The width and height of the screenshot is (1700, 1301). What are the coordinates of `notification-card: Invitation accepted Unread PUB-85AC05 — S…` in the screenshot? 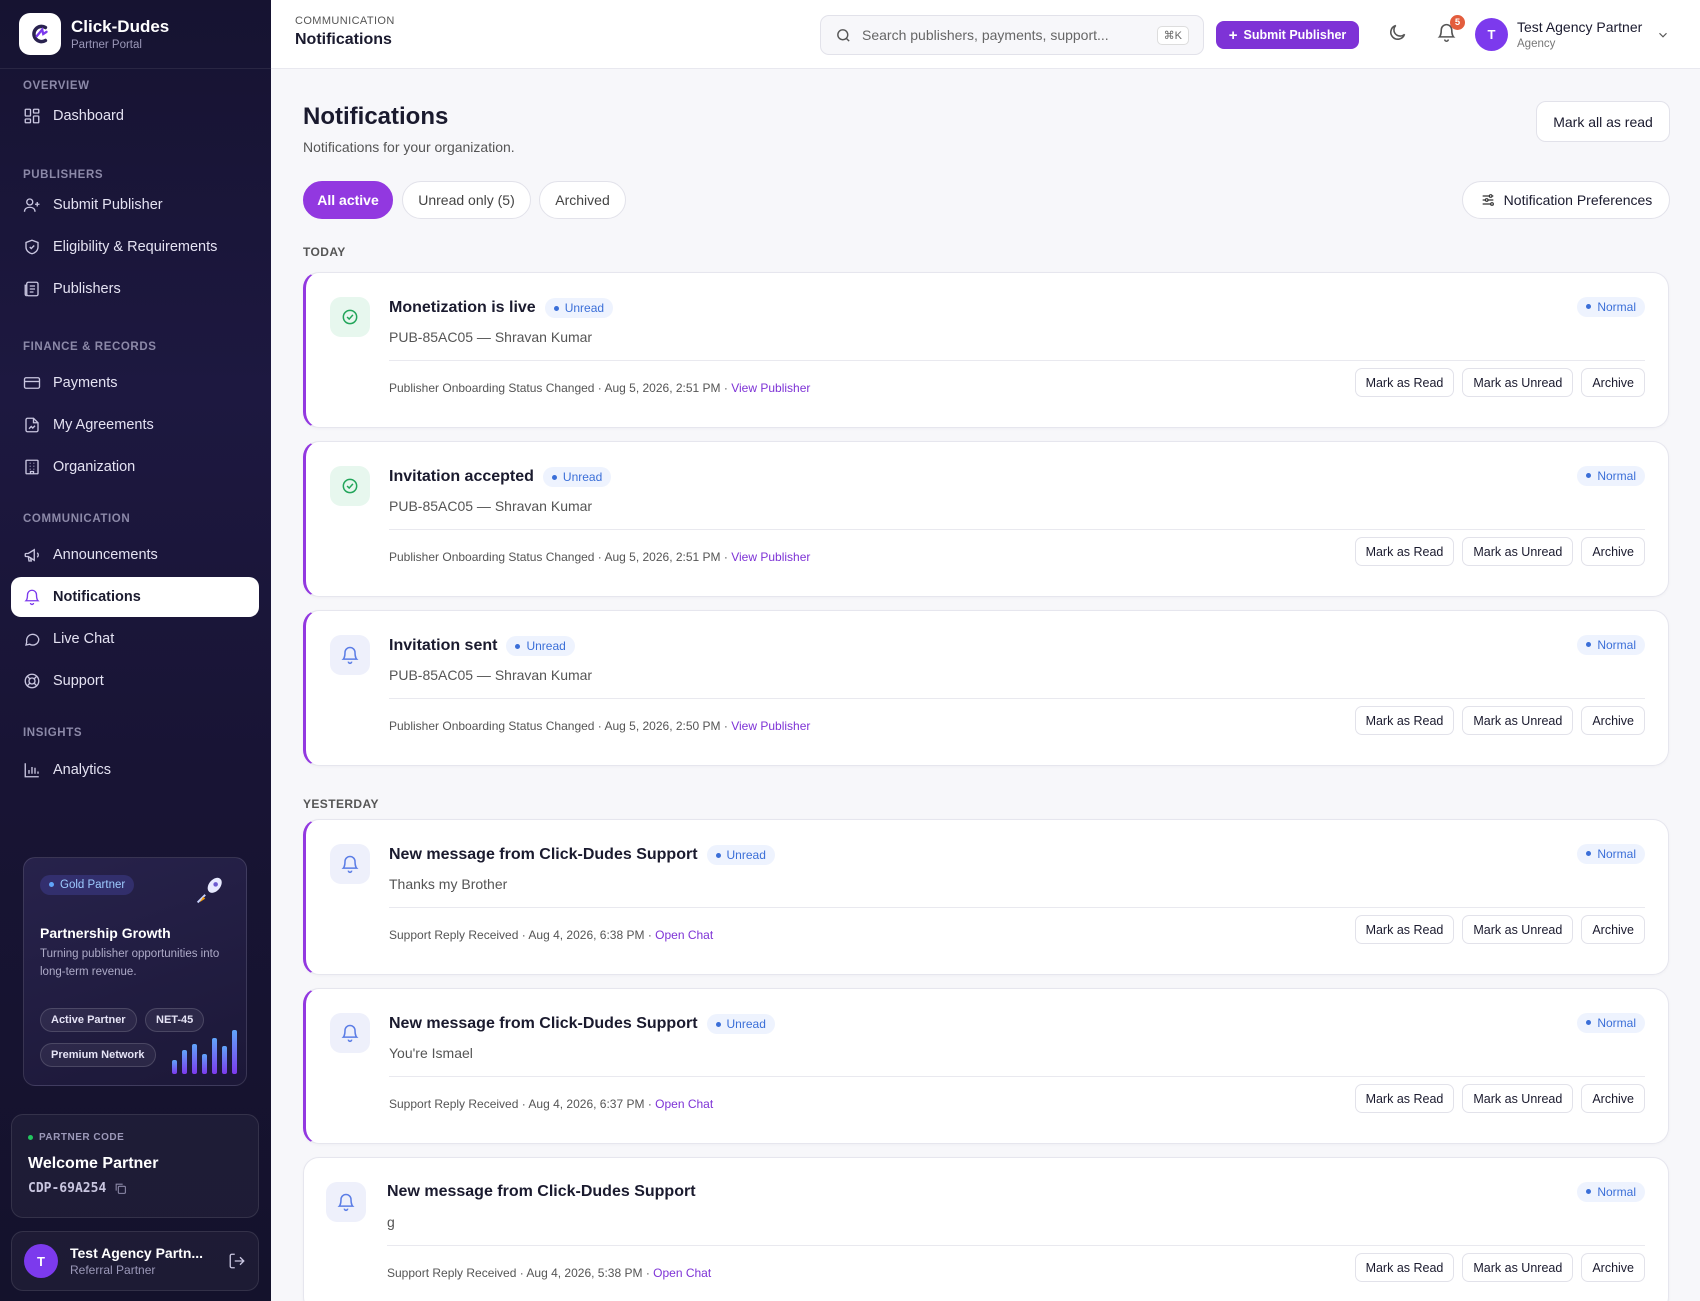 It's located at (986, 519).